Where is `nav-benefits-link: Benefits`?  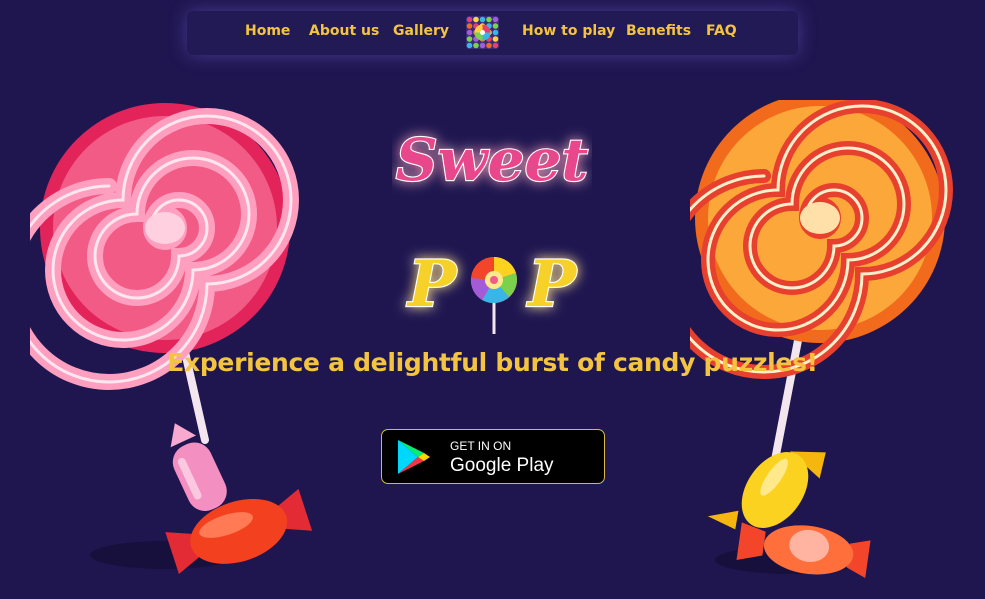 nav-benefits-link: Benefits is located at coordinates (658, 31).